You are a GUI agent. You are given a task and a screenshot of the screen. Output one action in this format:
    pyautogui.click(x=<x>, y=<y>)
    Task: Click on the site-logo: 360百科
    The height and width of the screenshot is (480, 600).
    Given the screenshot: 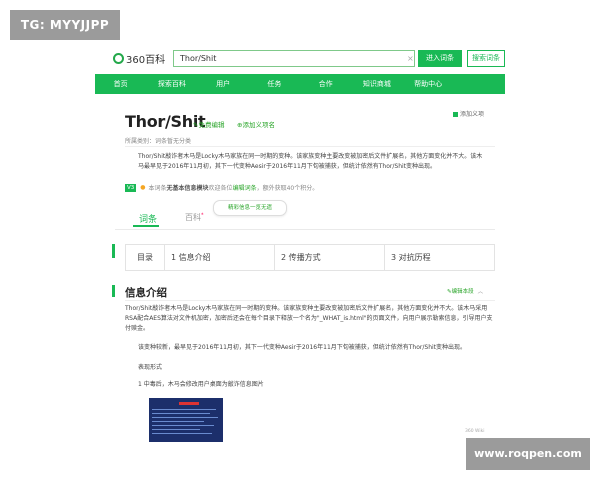 What is the action you would take?
    pyautogui.click(x=139, y=58)
    